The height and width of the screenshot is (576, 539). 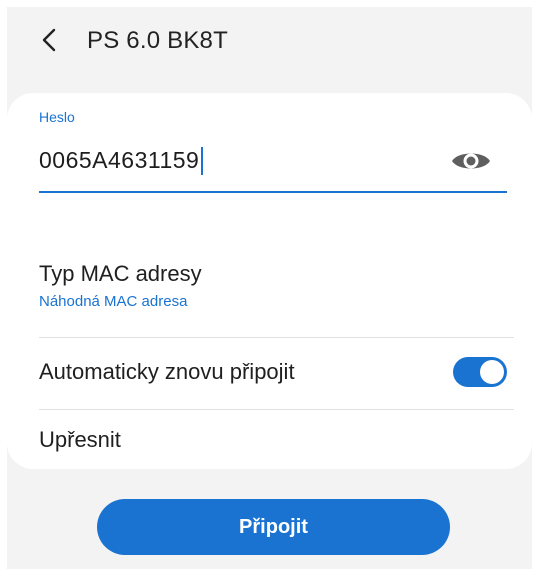 I want to click on chevron-left-icon, so click(x=49, y=40).